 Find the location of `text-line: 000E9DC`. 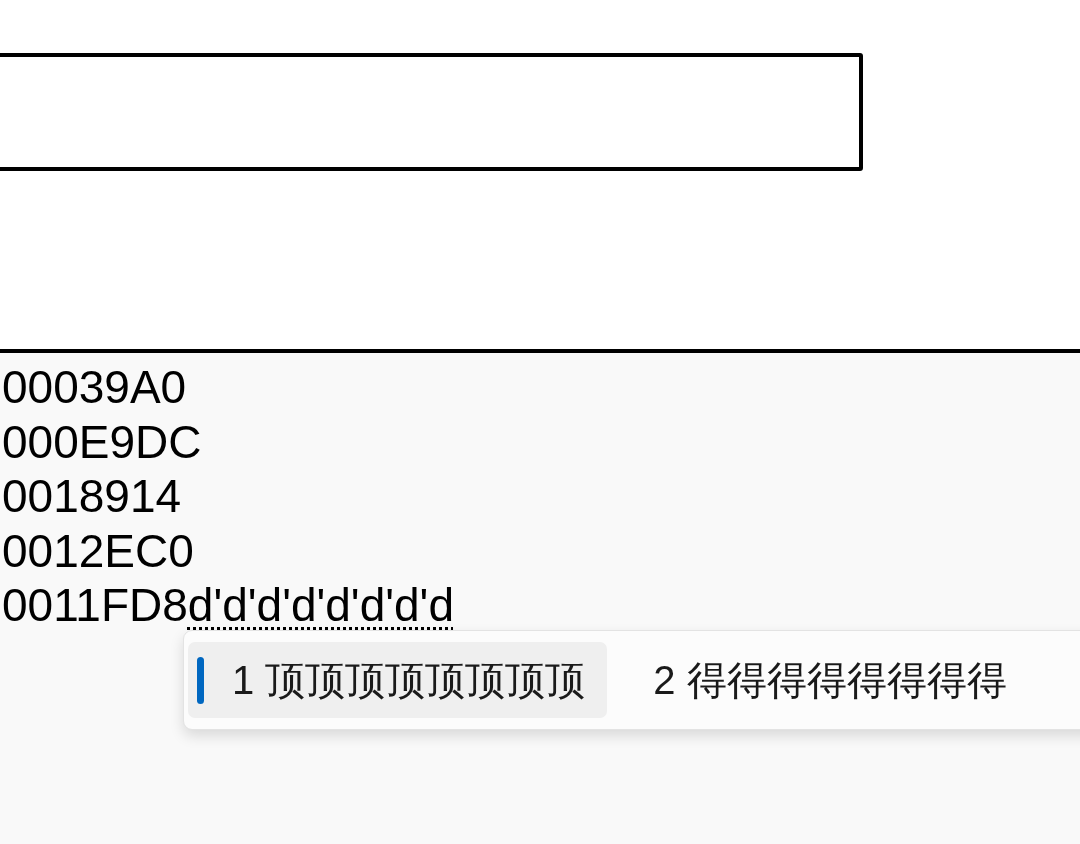

text-line: 000E9DC is located at coordinates (102, 441).